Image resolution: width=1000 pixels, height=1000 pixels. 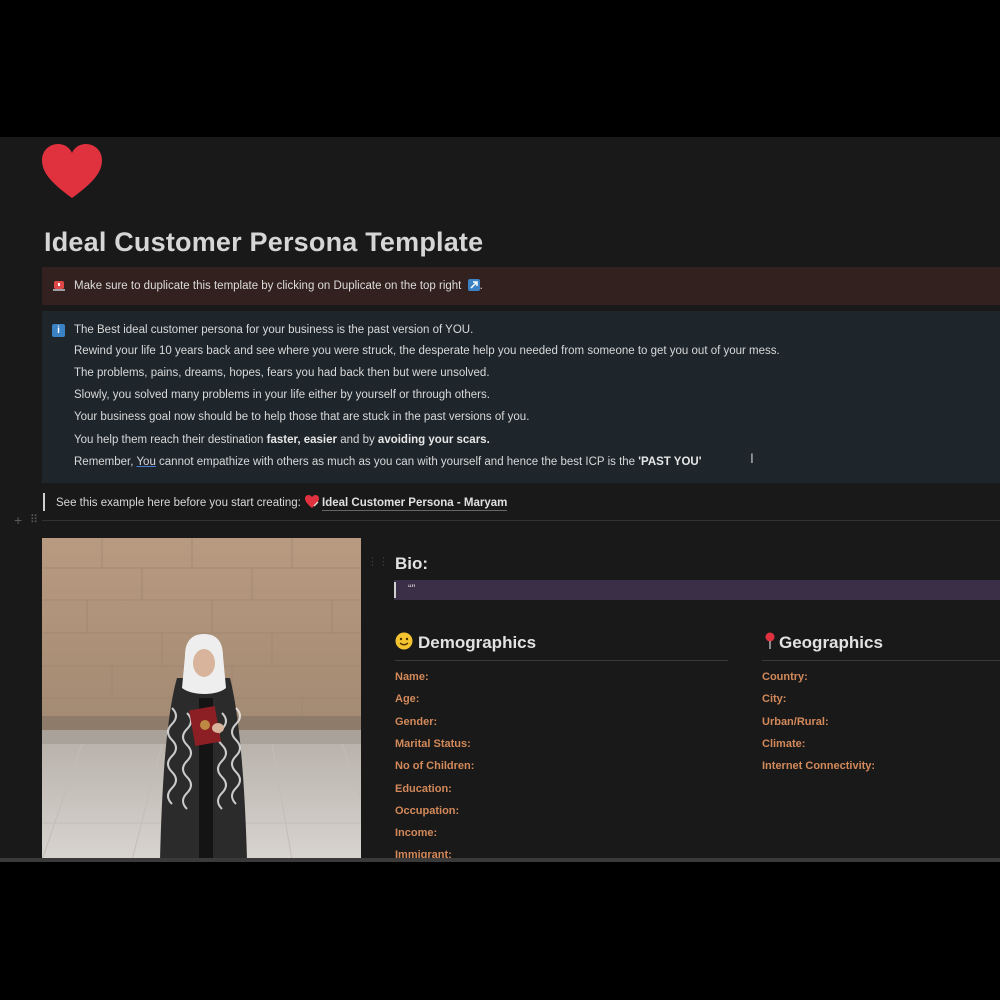 What do you see at coordinates (59, 286) in the screenshot?
I see `rotating-light-icon` at bounding box center [59, 286].